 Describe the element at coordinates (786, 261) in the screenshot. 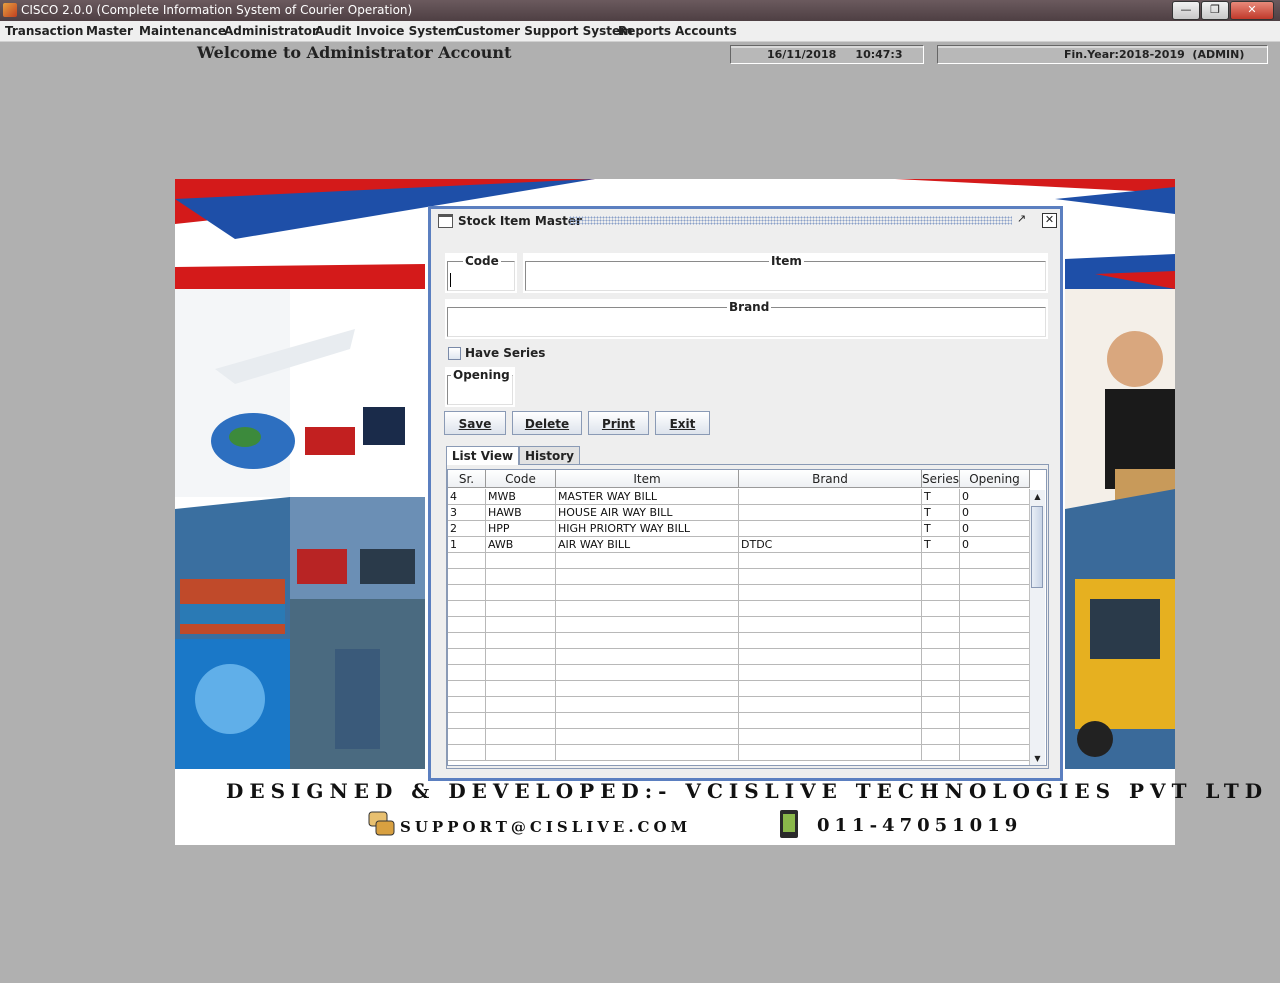

I see `item-label: Item` at that location.